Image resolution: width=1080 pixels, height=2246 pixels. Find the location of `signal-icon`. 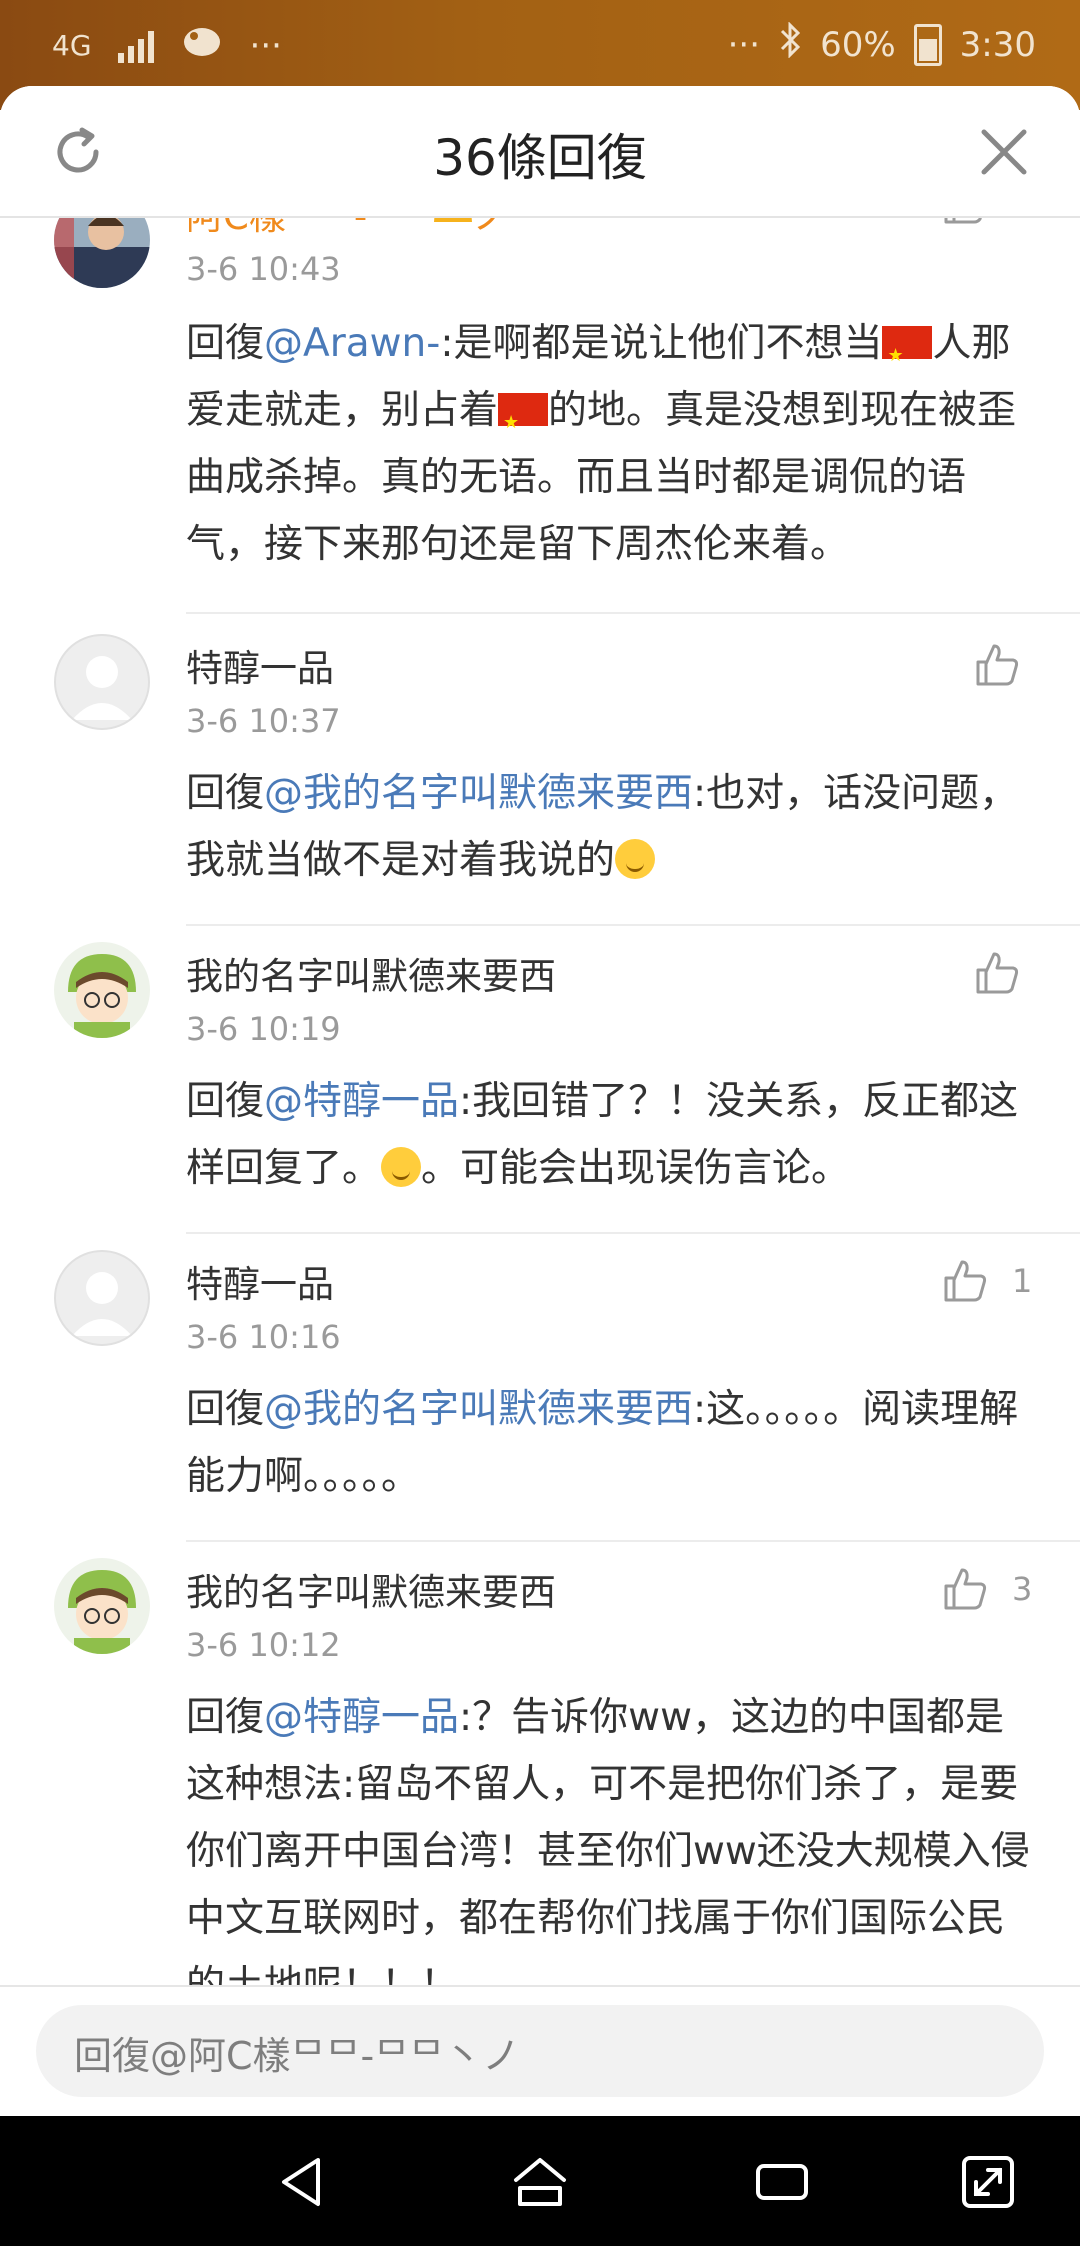

signal-icon is located at coordinates (135, 46).